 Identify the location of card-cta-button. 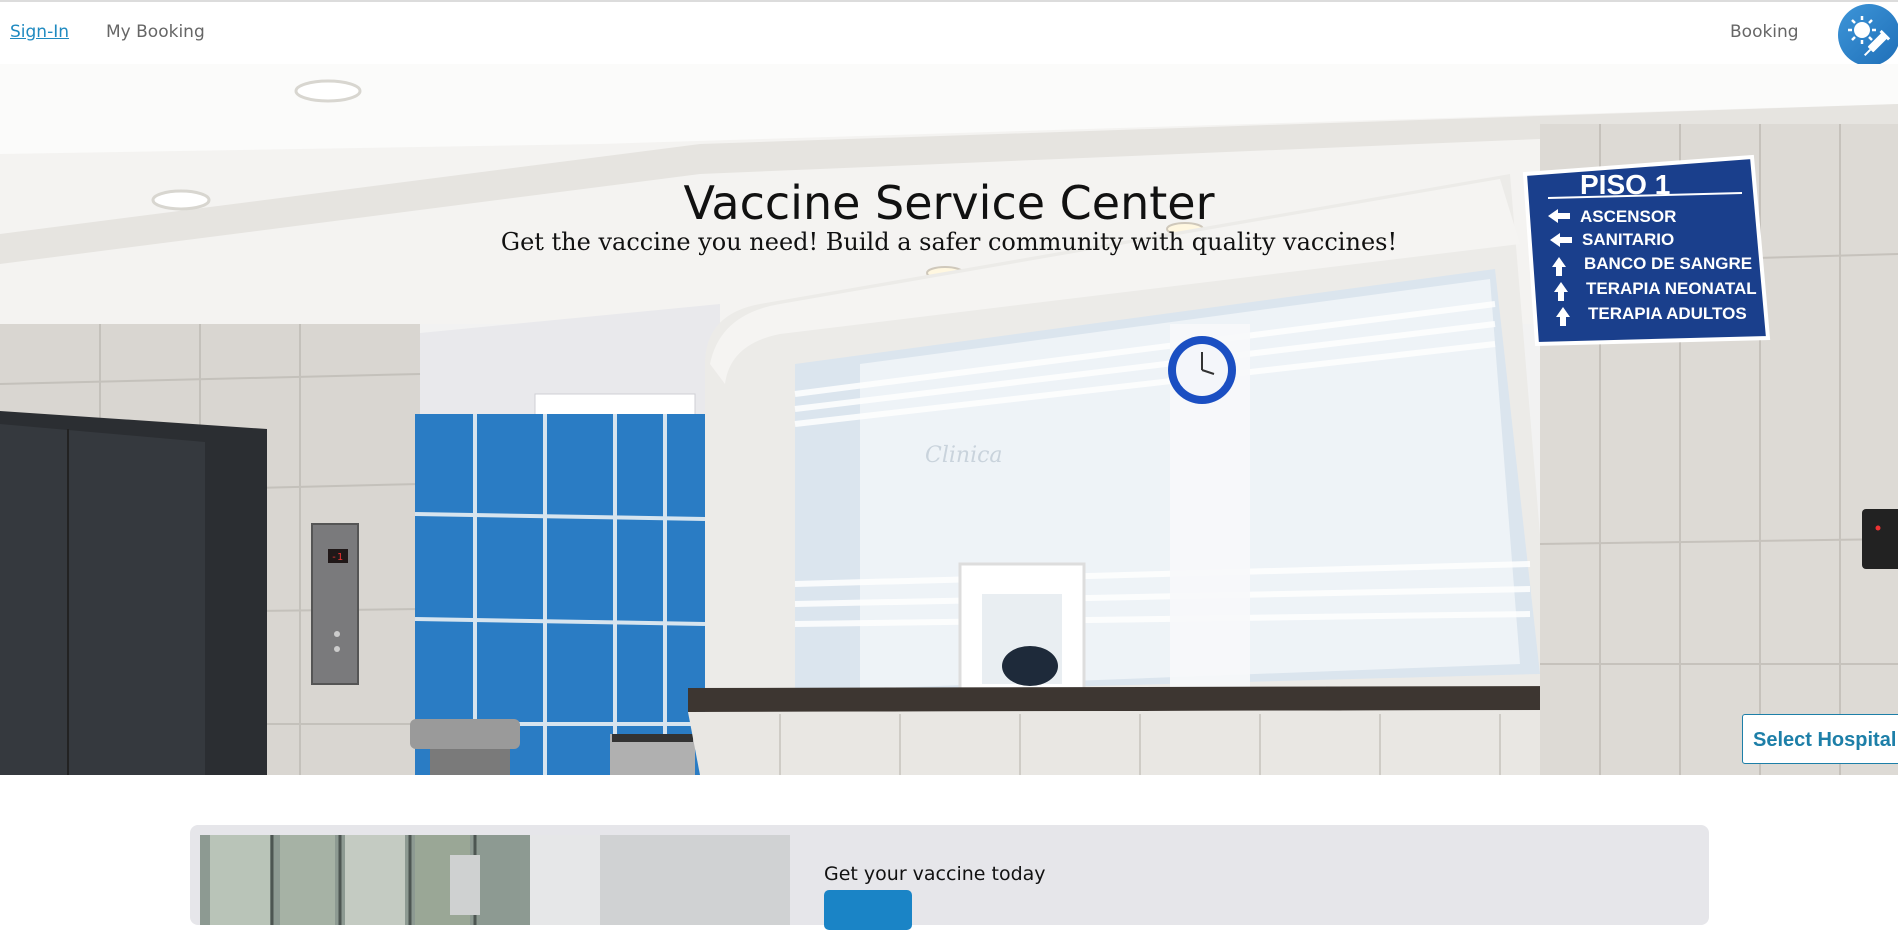
(868, 910).